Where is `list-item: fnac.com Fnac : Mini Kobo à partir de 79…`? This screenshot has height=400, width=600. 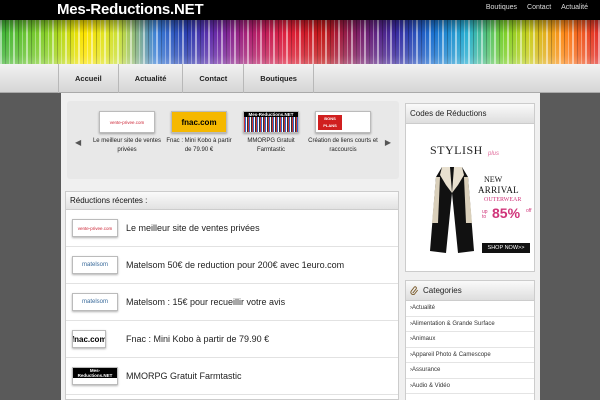
list-item: fnac.com Fnac : Mini Kobo à partir de 79… is located at coordinates (232, 339).